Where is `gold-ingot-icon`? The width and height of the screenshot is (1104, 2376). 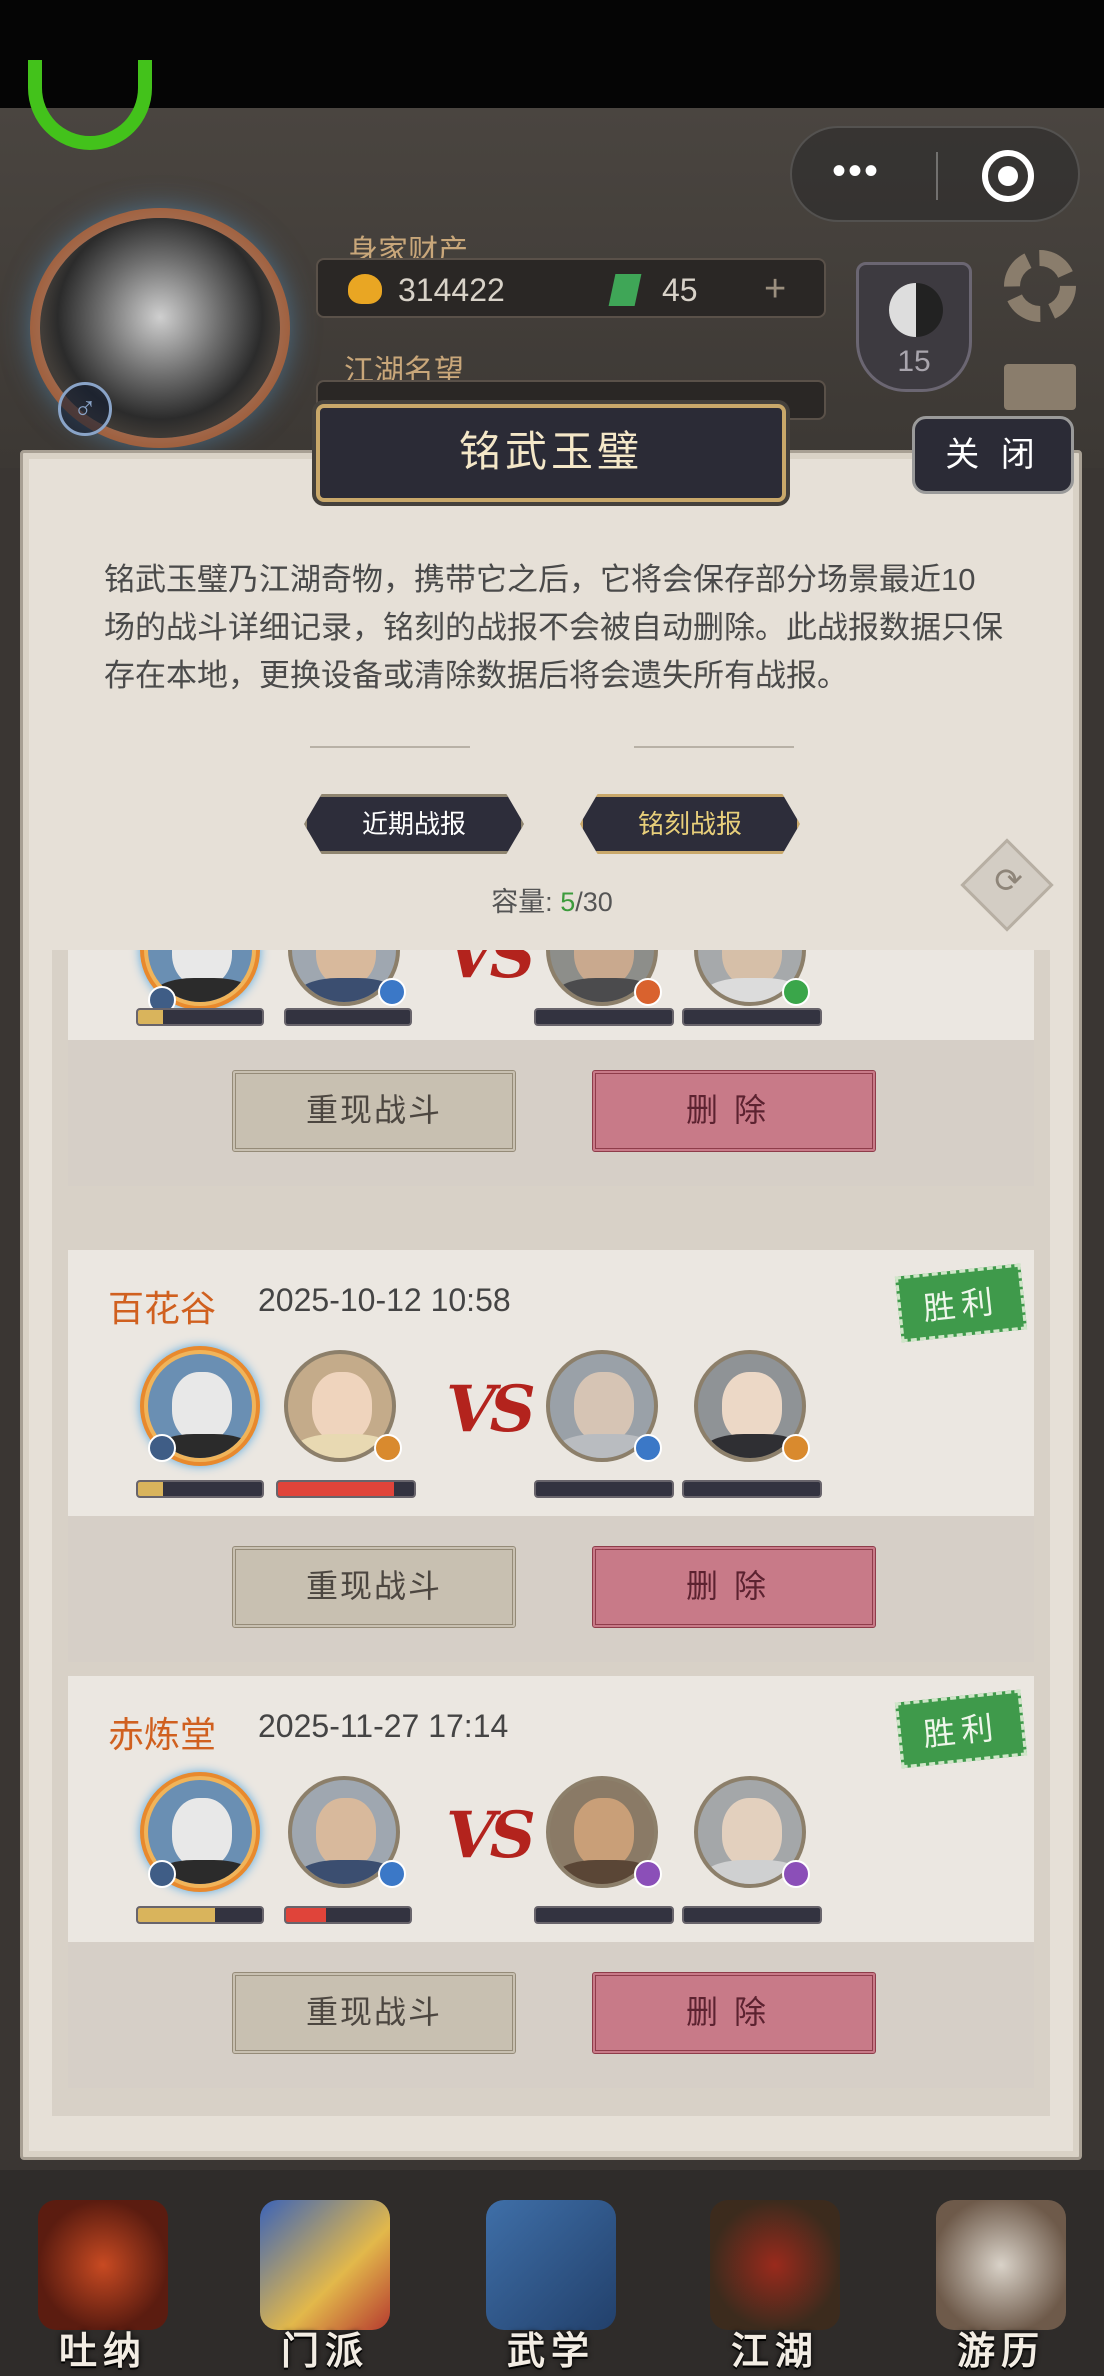 gold-ingot-icon is located at coordinates (365, 289).